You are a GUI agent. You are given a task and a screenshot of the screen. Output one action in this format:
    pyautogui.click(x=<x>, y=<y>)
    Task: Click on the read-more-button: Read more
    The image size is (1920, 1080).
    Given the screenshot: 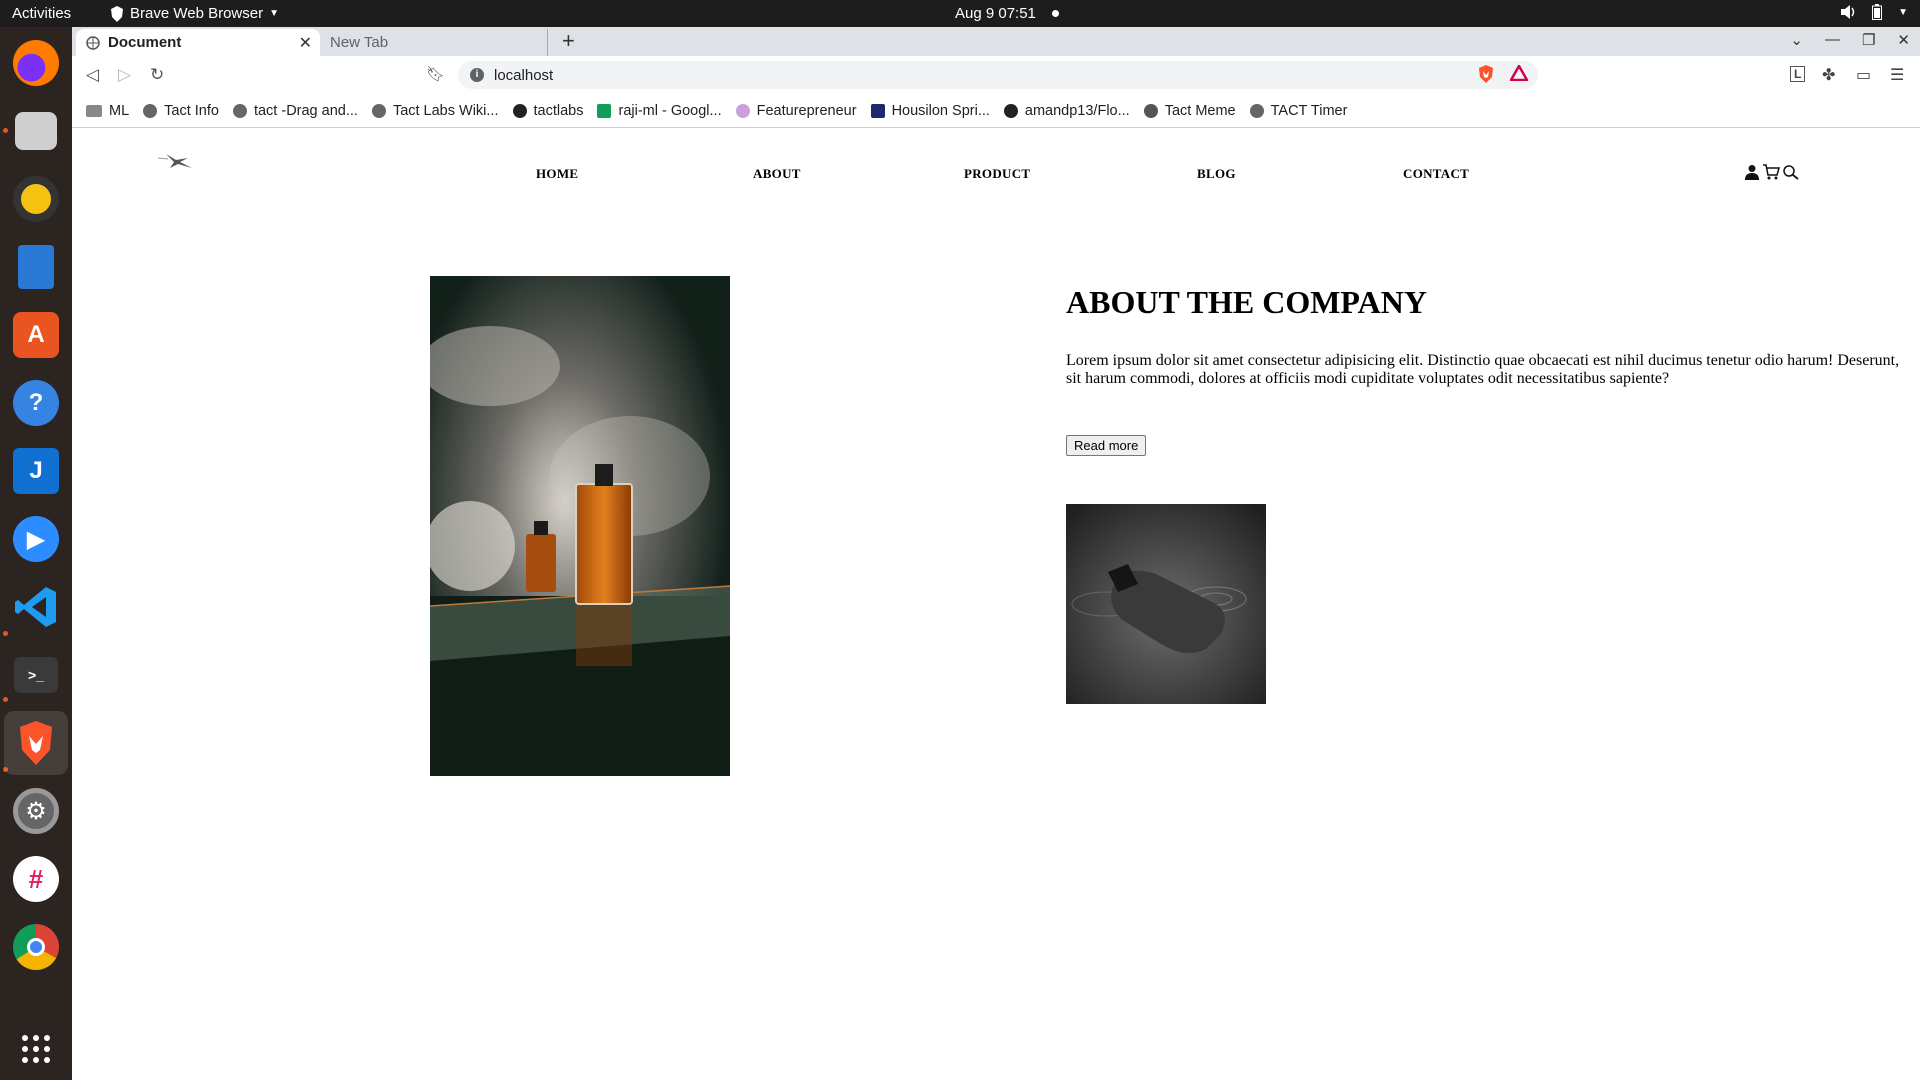 What is the action you would take?
    pyautogui.click(x=1106, y=445)
    